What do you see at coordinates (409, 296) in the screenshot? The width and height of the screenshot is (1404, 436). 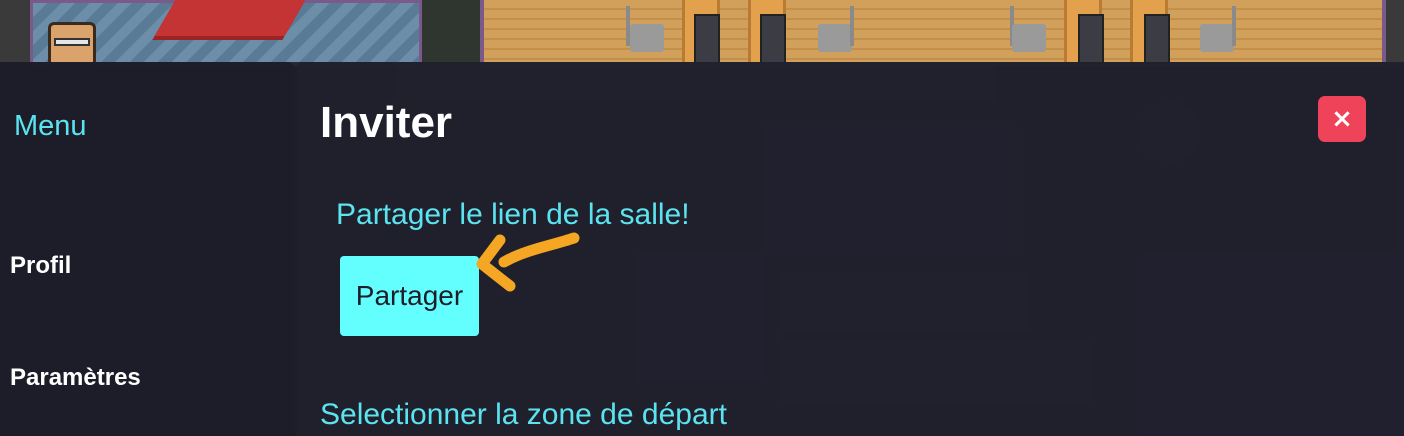 I see `share-button: Partager` at bounding box center [409, 296].